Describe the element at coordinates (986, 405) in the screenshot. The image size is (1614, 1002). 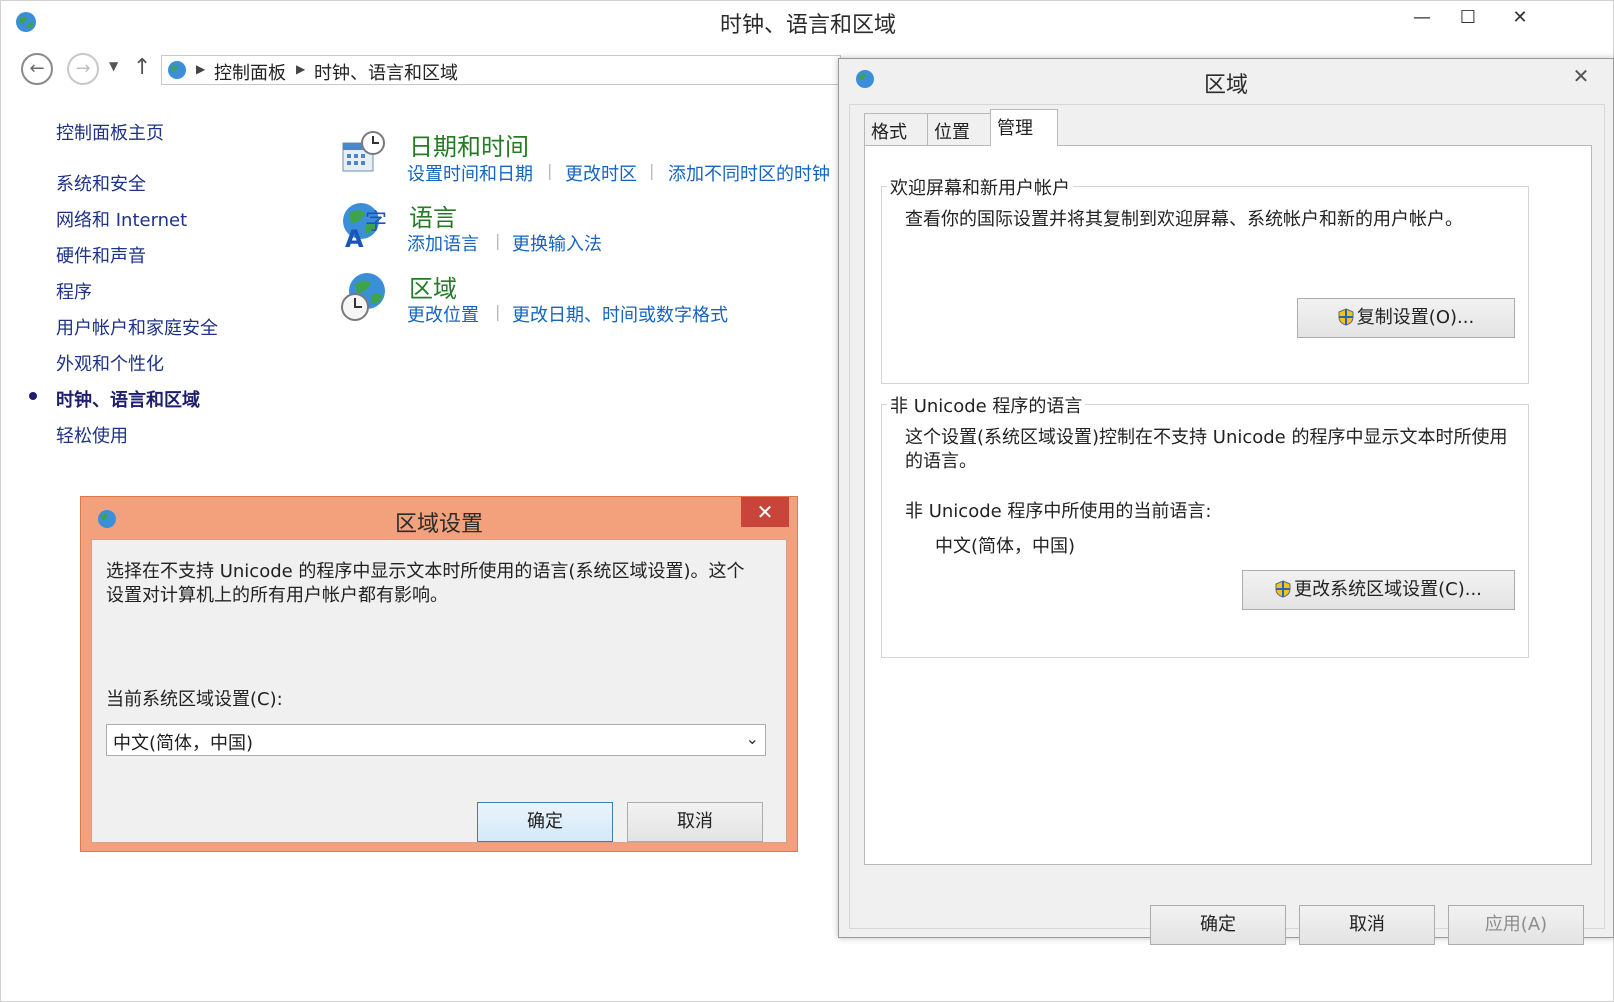
I see `unicode-group-label: 非 Unicode 程序的语言` at that location.